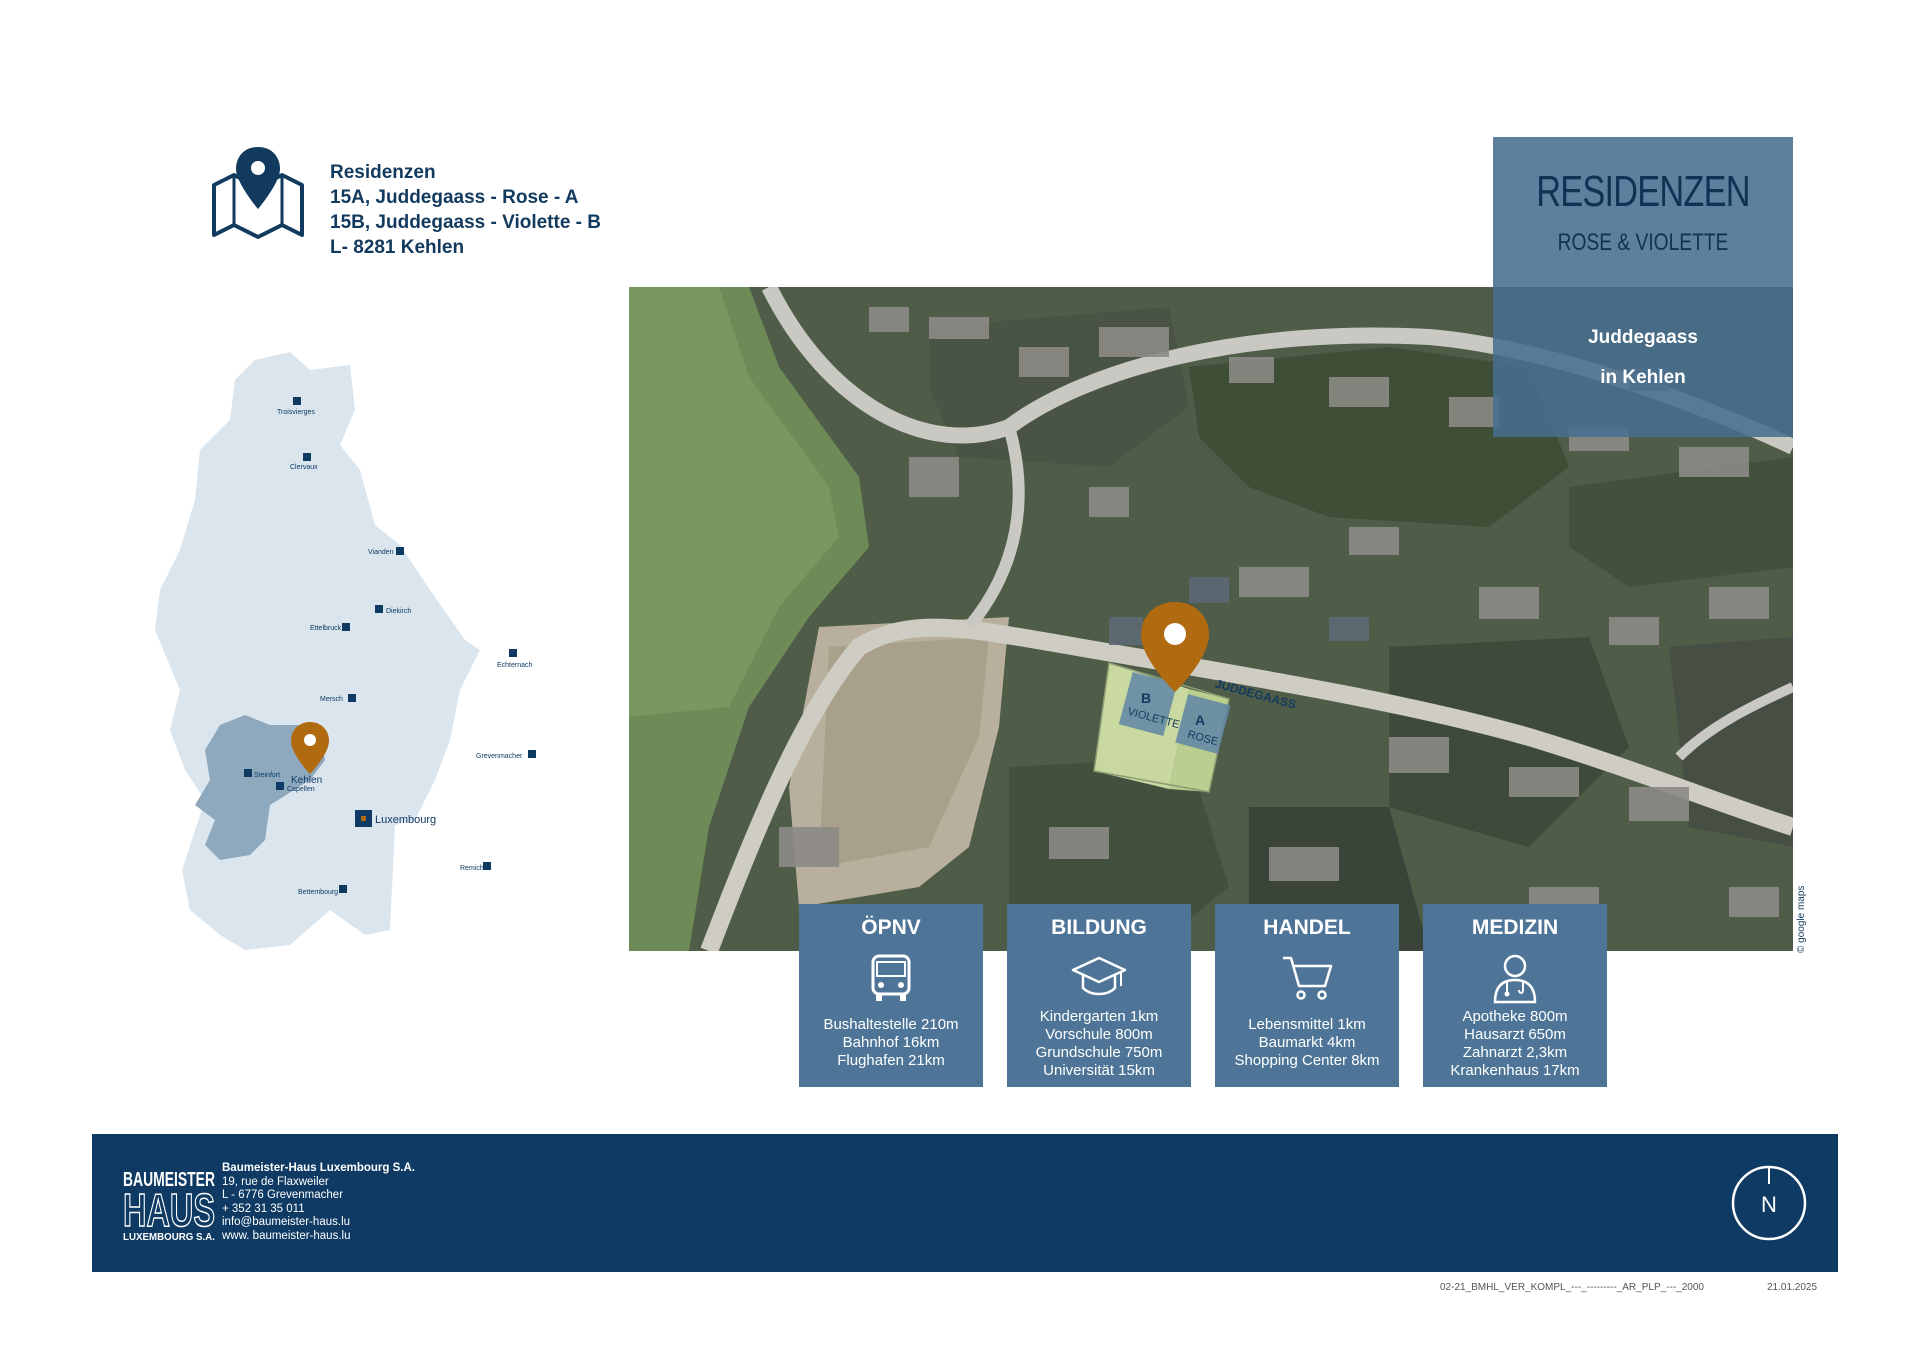 The image size is (1920, 1358). Describe the element at coordinates (1200, 720) in the screenshot. I see `plot-a-letter: A` at that location.